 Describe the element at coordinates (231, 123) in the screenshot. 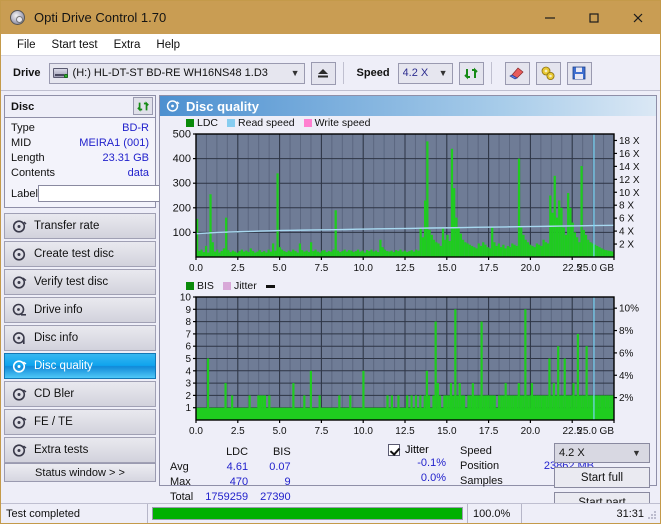

I see `legend-swatch-read-speed` at that location.